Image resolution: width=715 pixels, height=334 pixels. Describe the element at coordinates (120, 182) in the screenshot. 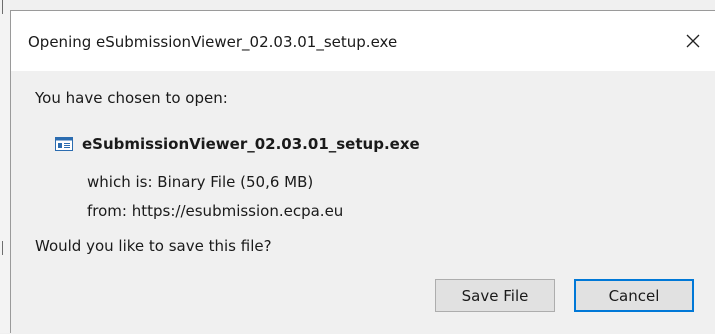

I see `file-type-label: which is:` at that location.